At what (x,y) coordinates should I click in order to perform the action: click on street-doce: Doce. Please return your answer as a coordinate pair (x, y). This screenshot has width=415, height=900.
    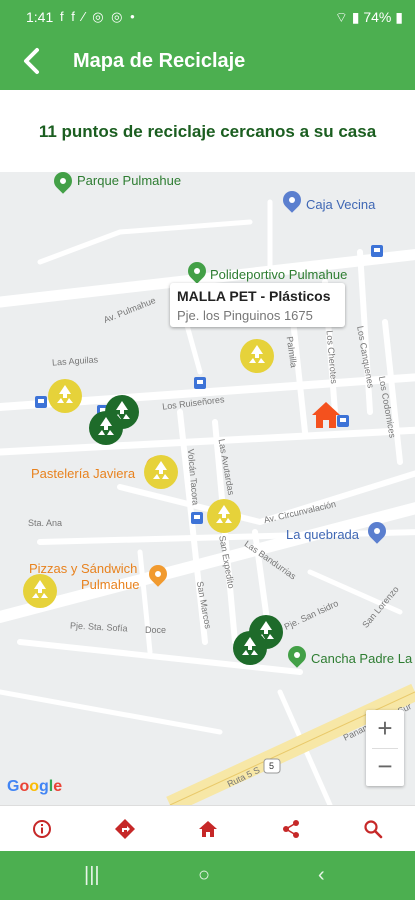
    Looking at the image, I should click on (156, 630).